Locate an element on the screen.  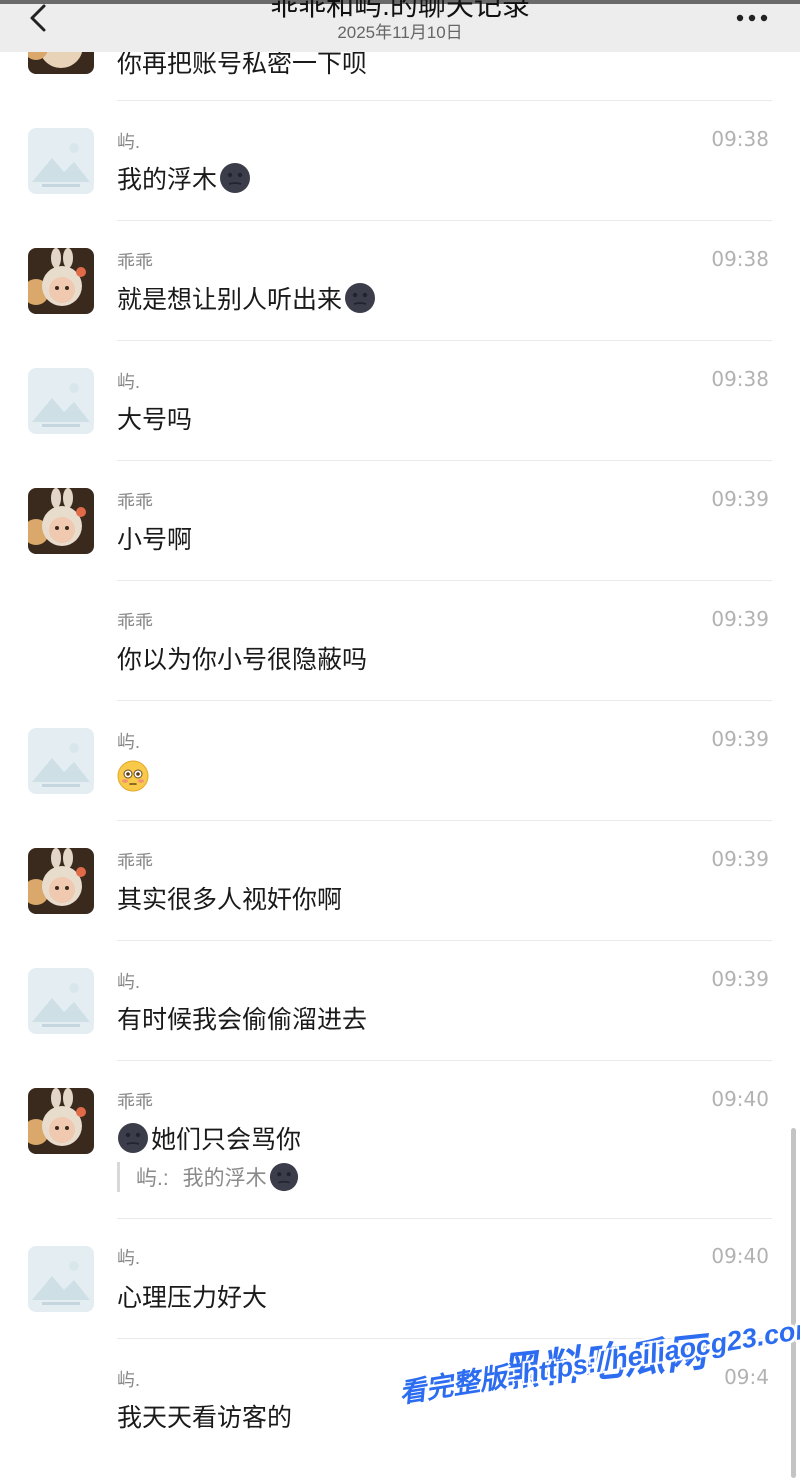
quoted-message: 屿.: 我的浮木 is located at coordinates (208, 1177).